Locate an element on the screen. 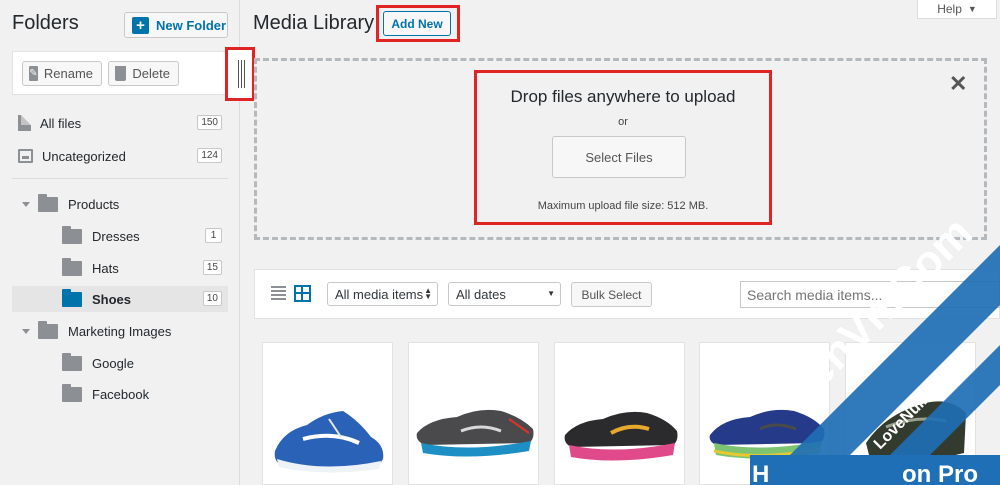  search-input is located at coordinates (870, 294).